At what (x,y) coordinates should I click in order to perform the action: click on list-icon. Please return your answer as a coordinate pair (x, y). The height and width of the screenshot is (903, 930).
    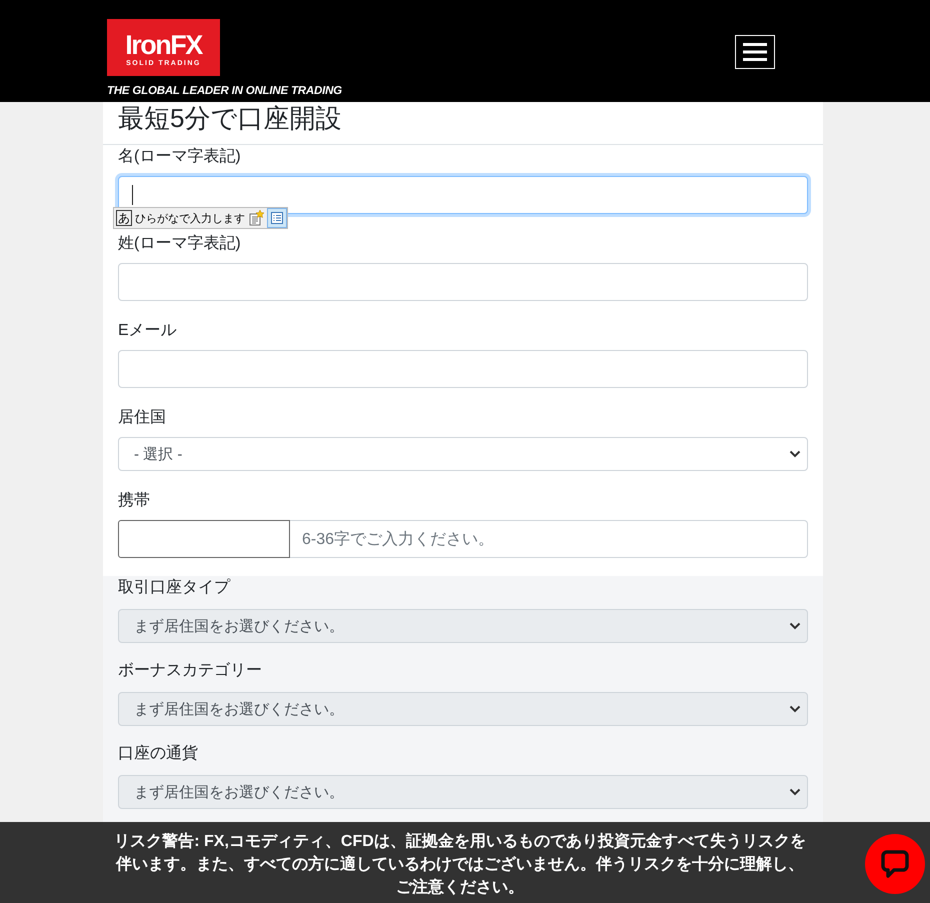
    Looking at the image, I should click on (277, 218).